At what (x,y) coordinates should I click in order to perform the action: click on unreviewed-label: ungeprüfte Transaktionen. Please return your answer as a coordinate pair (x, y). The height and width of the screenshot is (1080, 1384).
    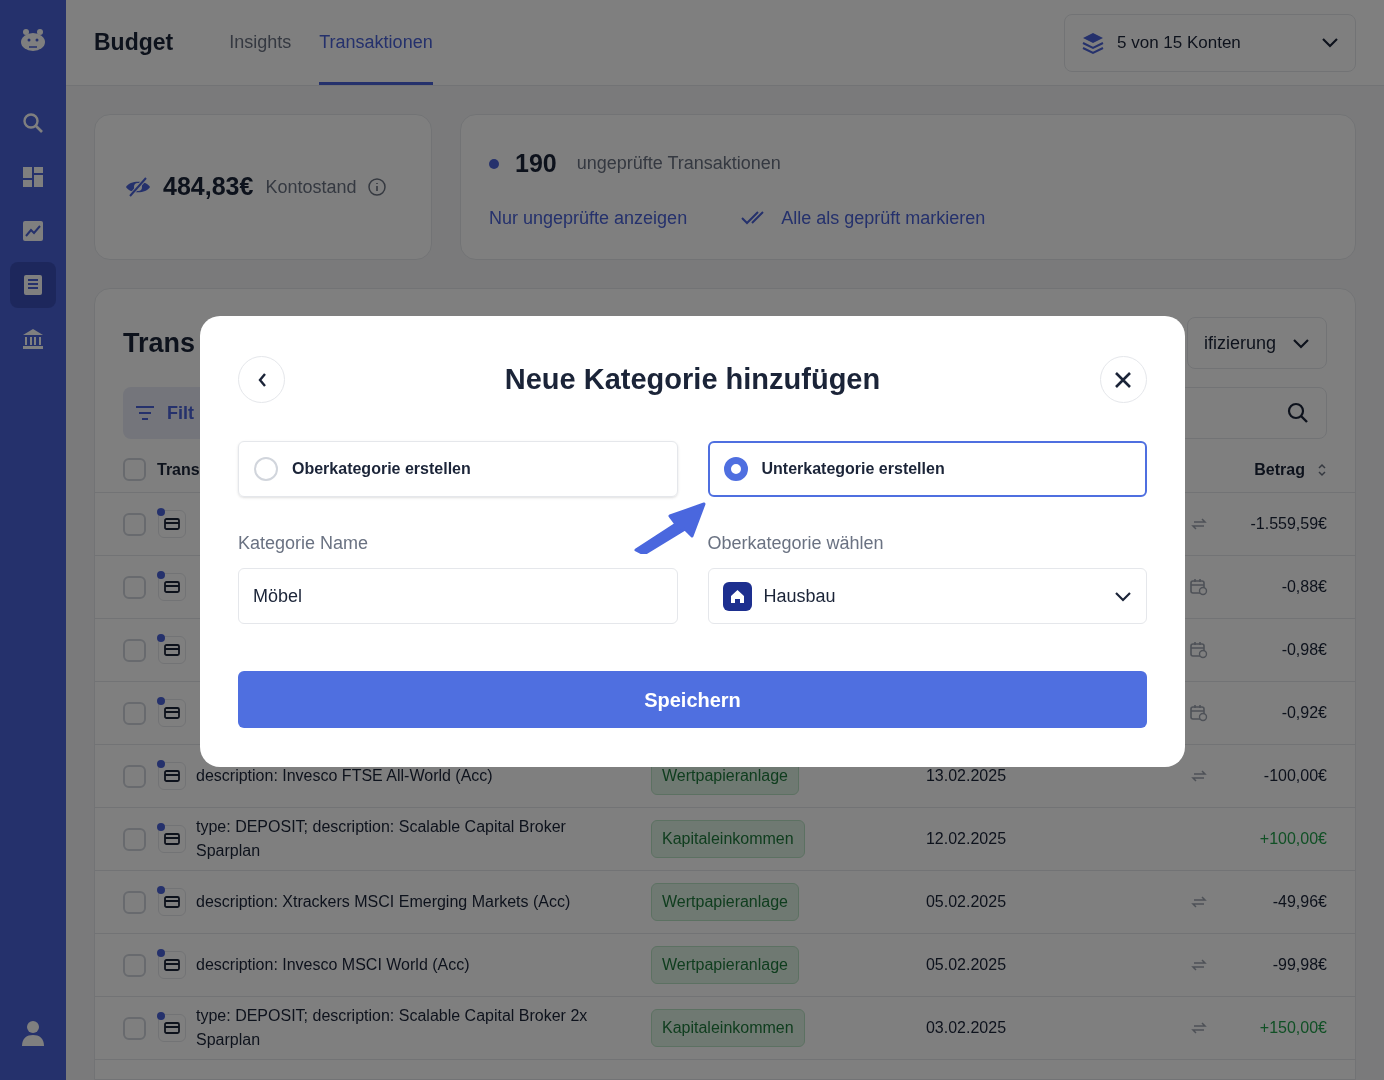
    Looking at the image, I should click on (678, 164).